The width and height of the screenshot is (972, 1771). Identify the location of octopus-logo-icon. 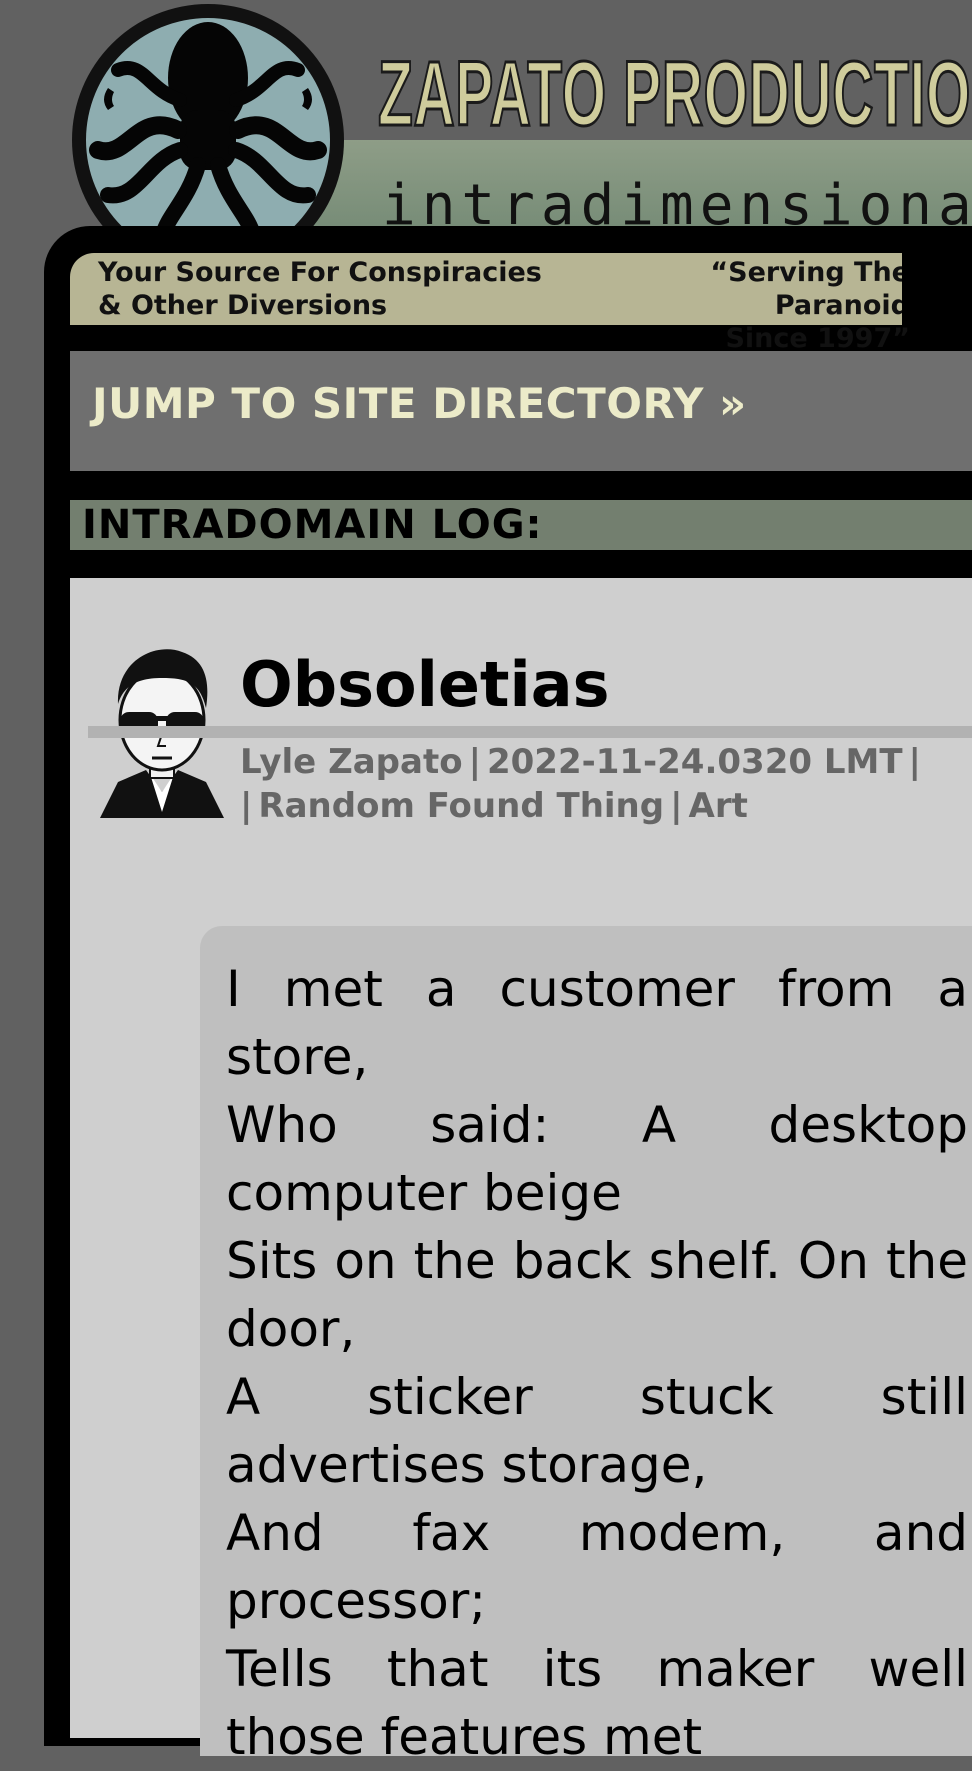
(208, 120).